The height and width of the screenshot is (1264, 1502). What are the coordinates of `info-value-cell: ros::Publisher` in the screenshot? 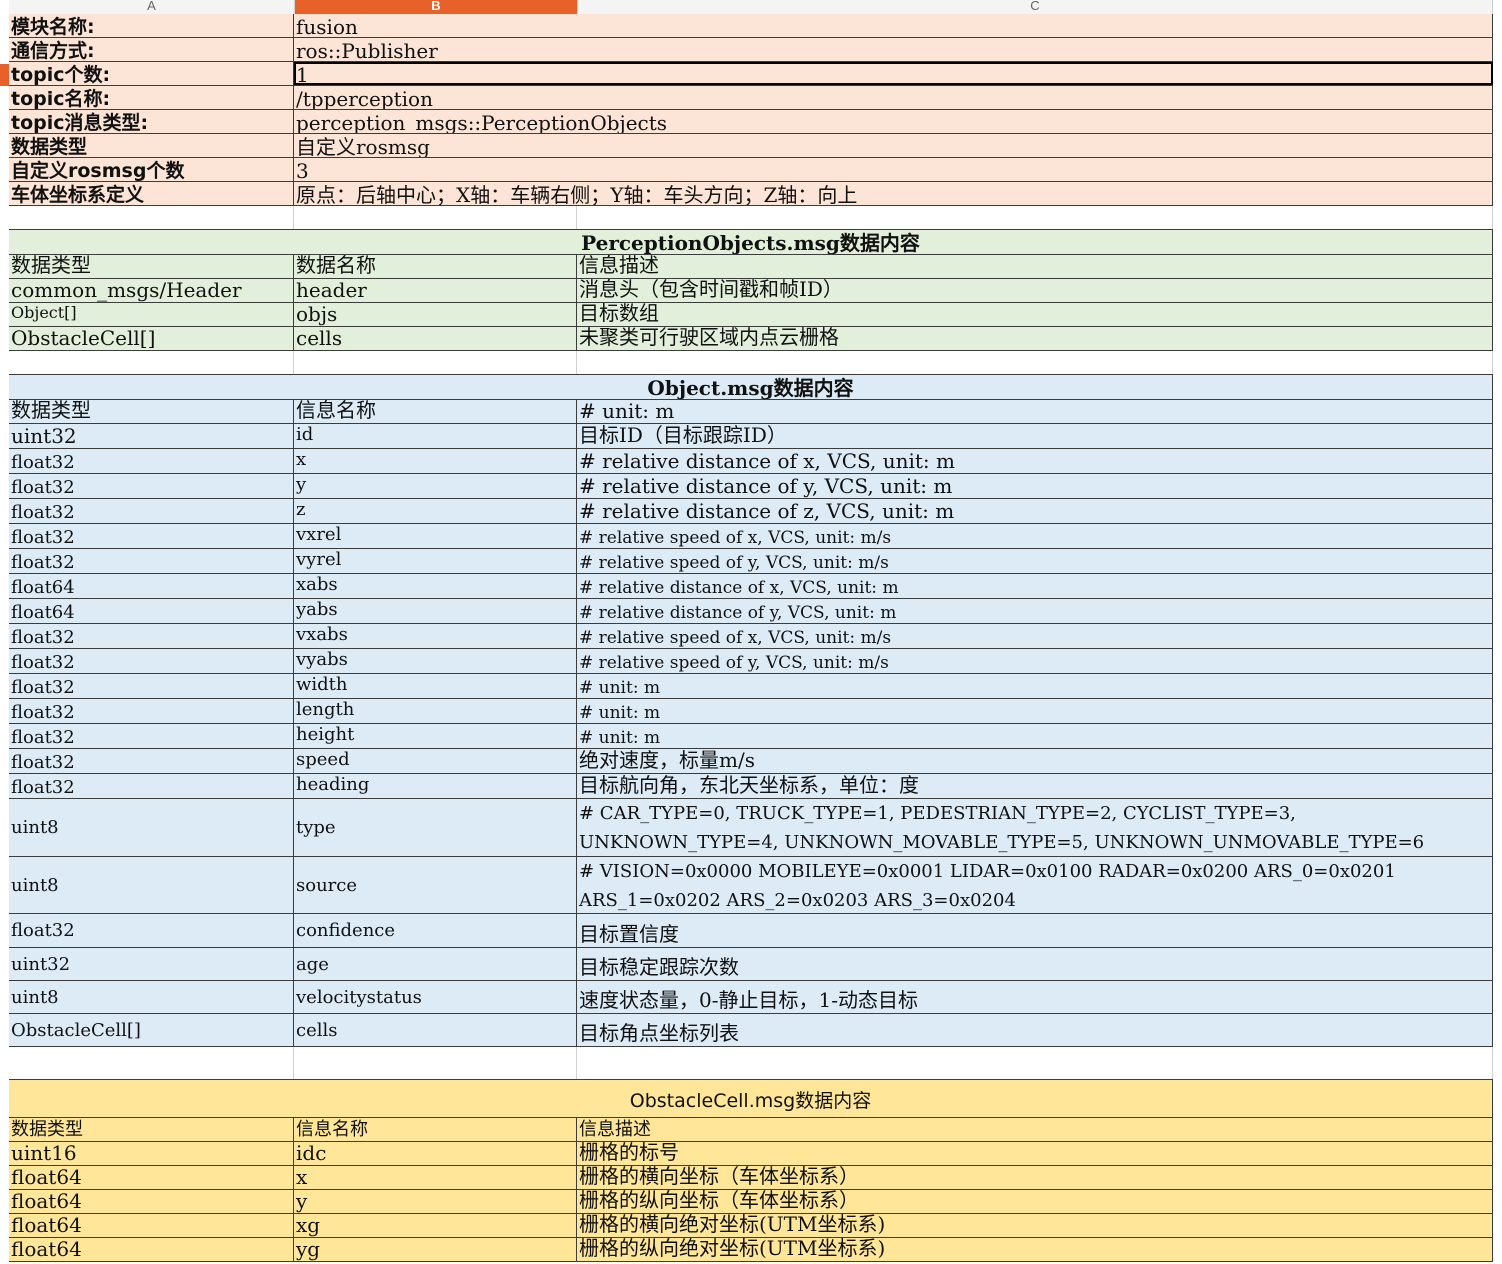 It's located at (893, 49).